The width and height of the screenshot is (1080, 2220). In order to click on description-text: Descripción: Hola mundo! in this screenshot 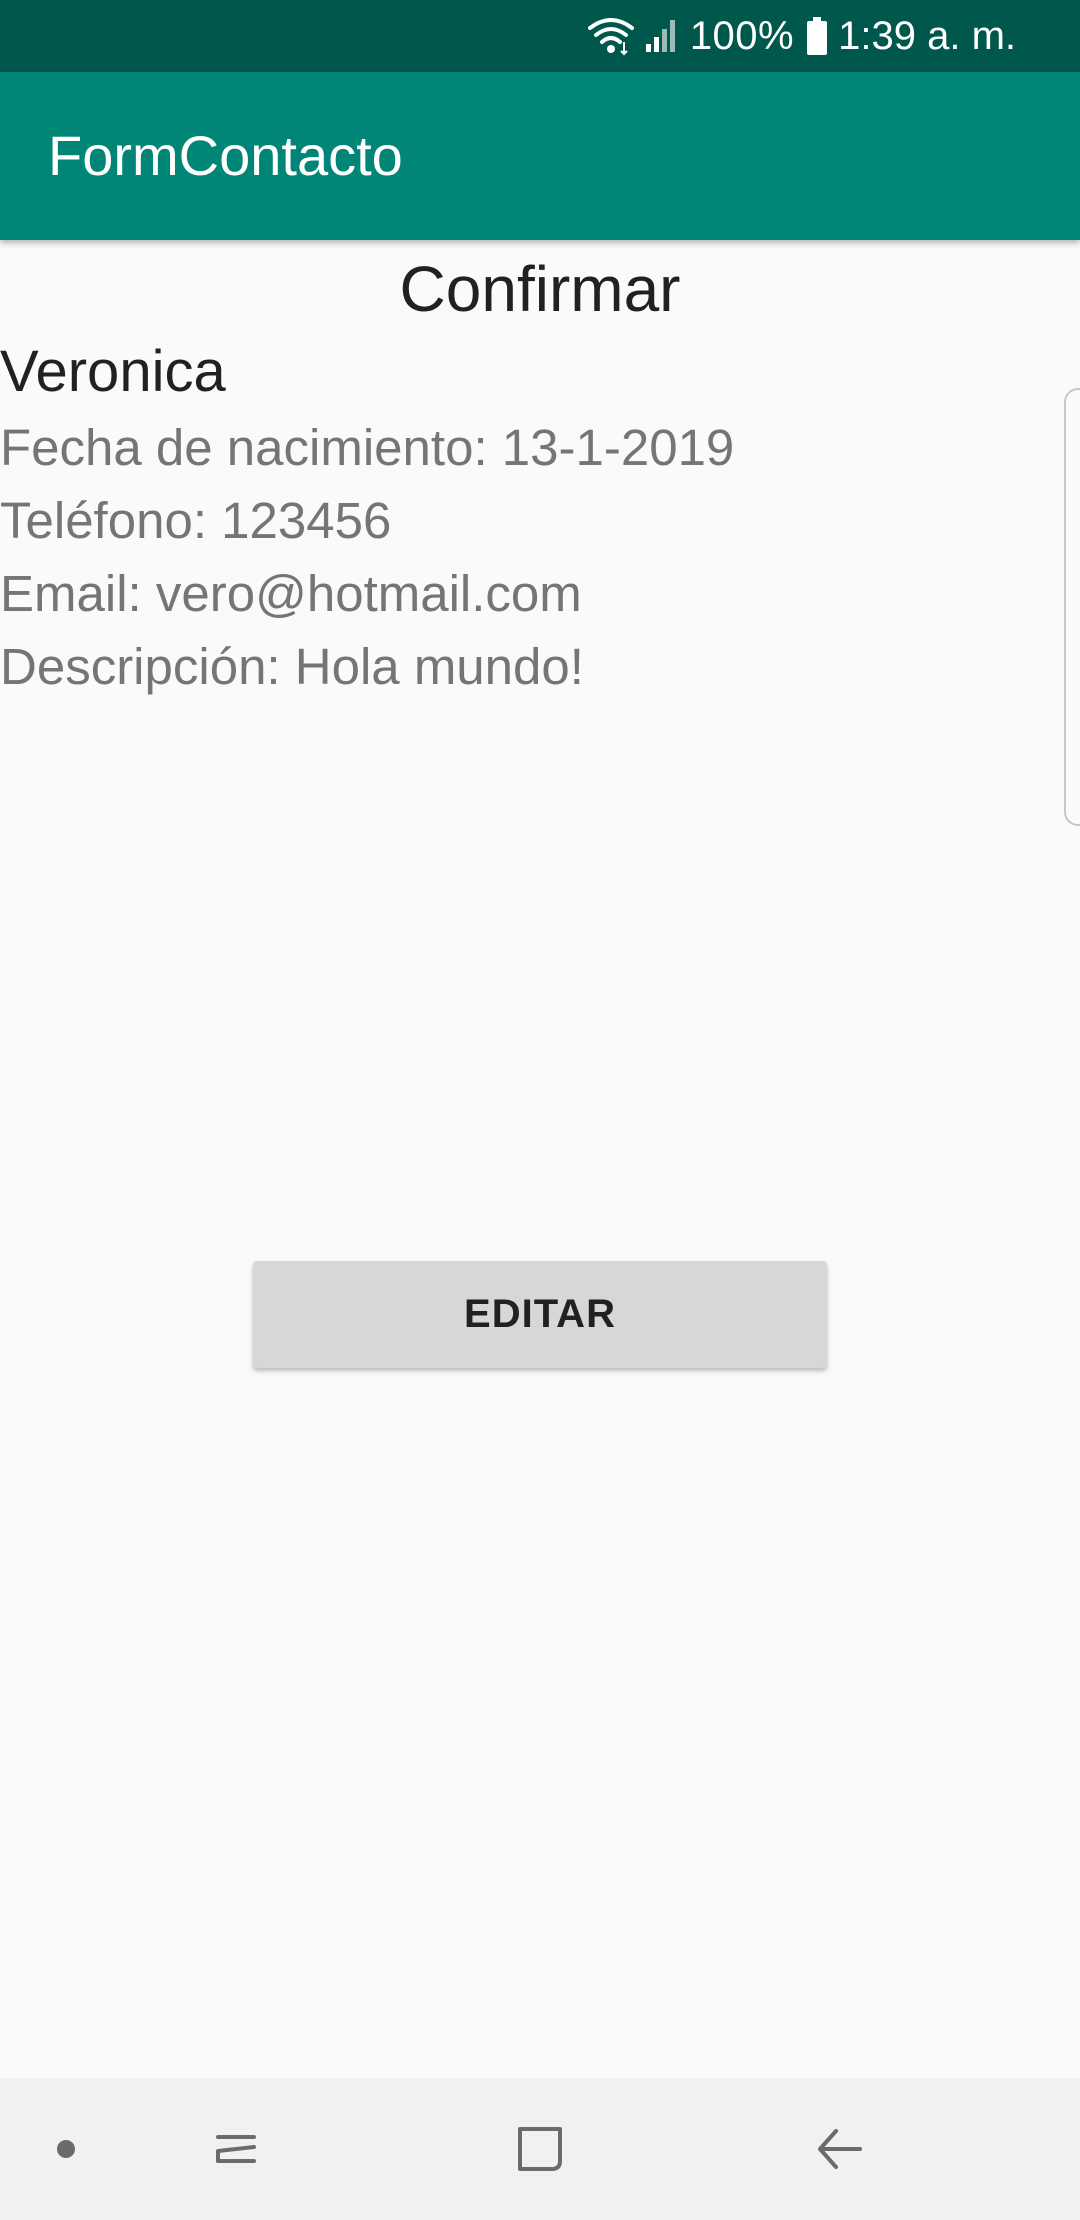, I will do `click(292, 666)`.